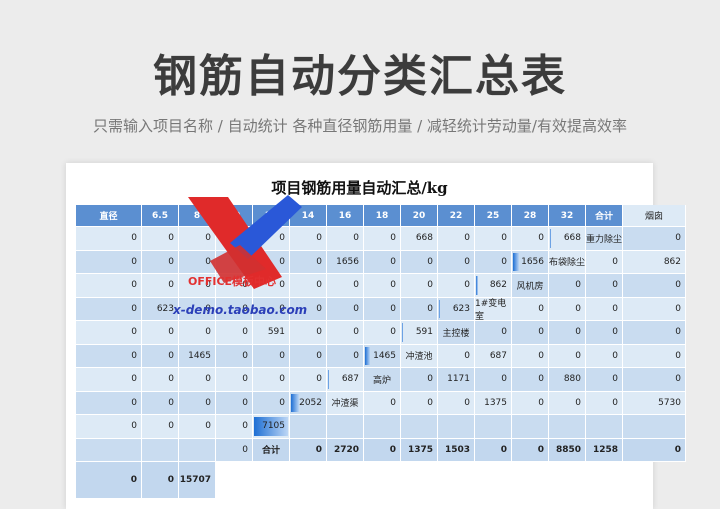 The width and height of the screenshot is (720, 509). What do you see at coordinates (345, 216) in the screenshot?
I see `column-header: 16` at bounding box center [345, 216].